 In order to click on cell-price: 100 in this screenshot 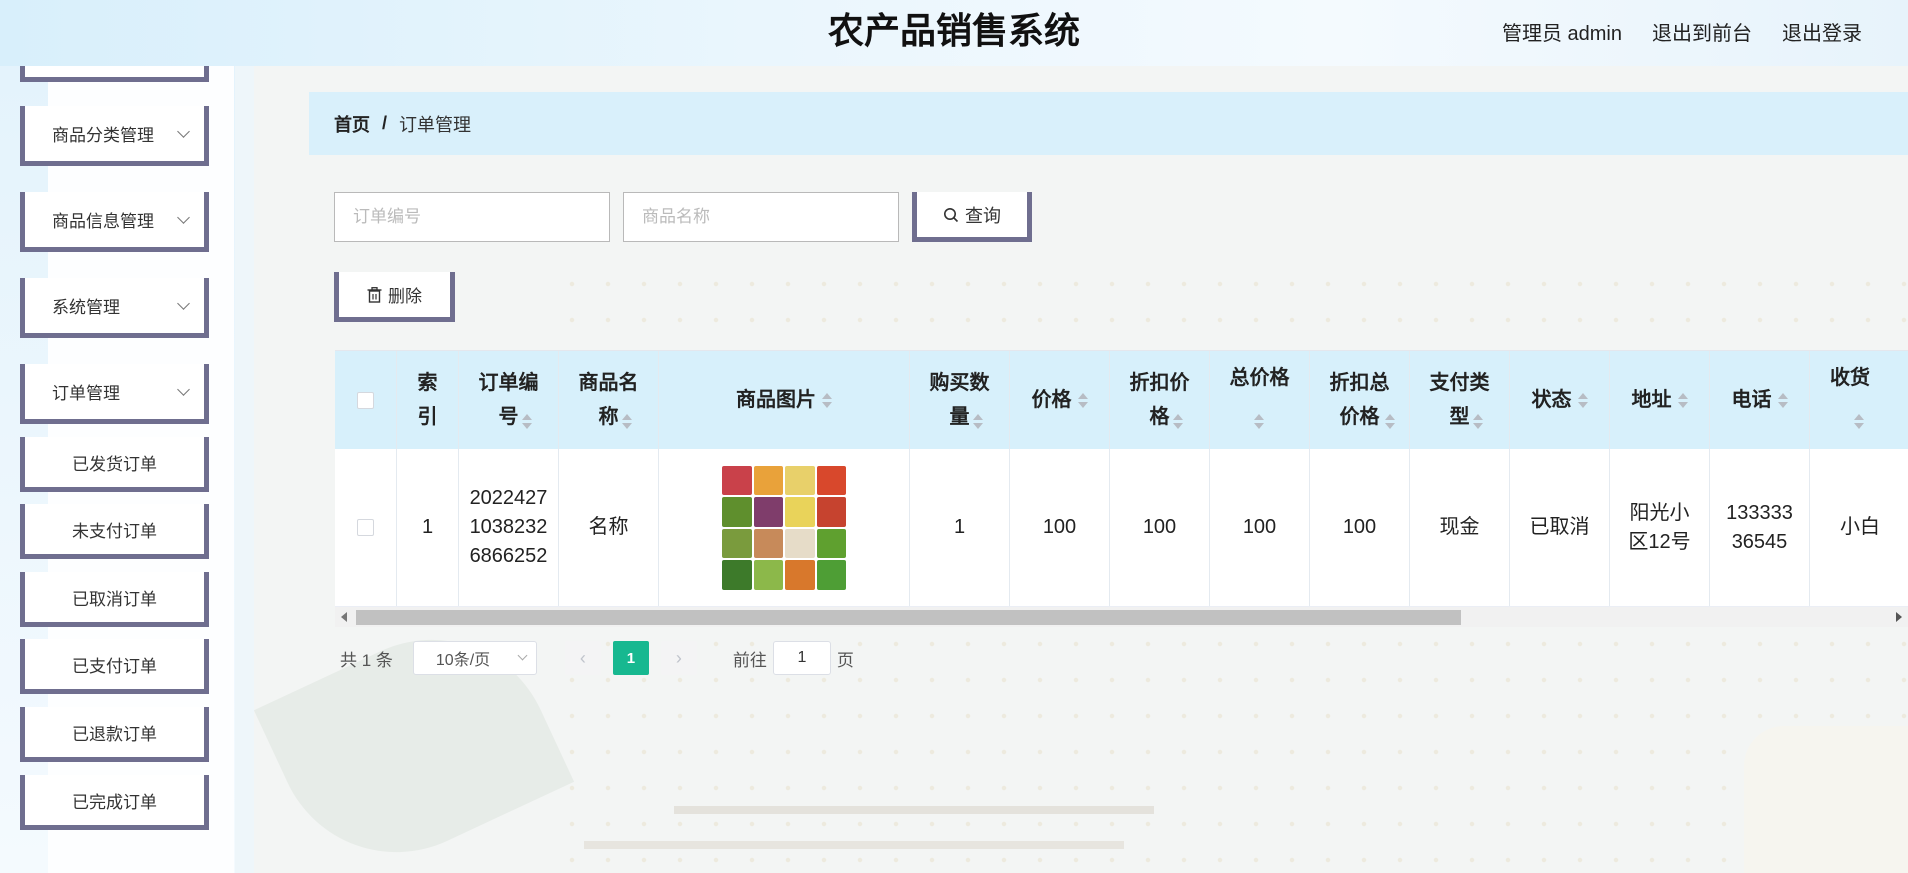, I will do `click(1060, 527)`.